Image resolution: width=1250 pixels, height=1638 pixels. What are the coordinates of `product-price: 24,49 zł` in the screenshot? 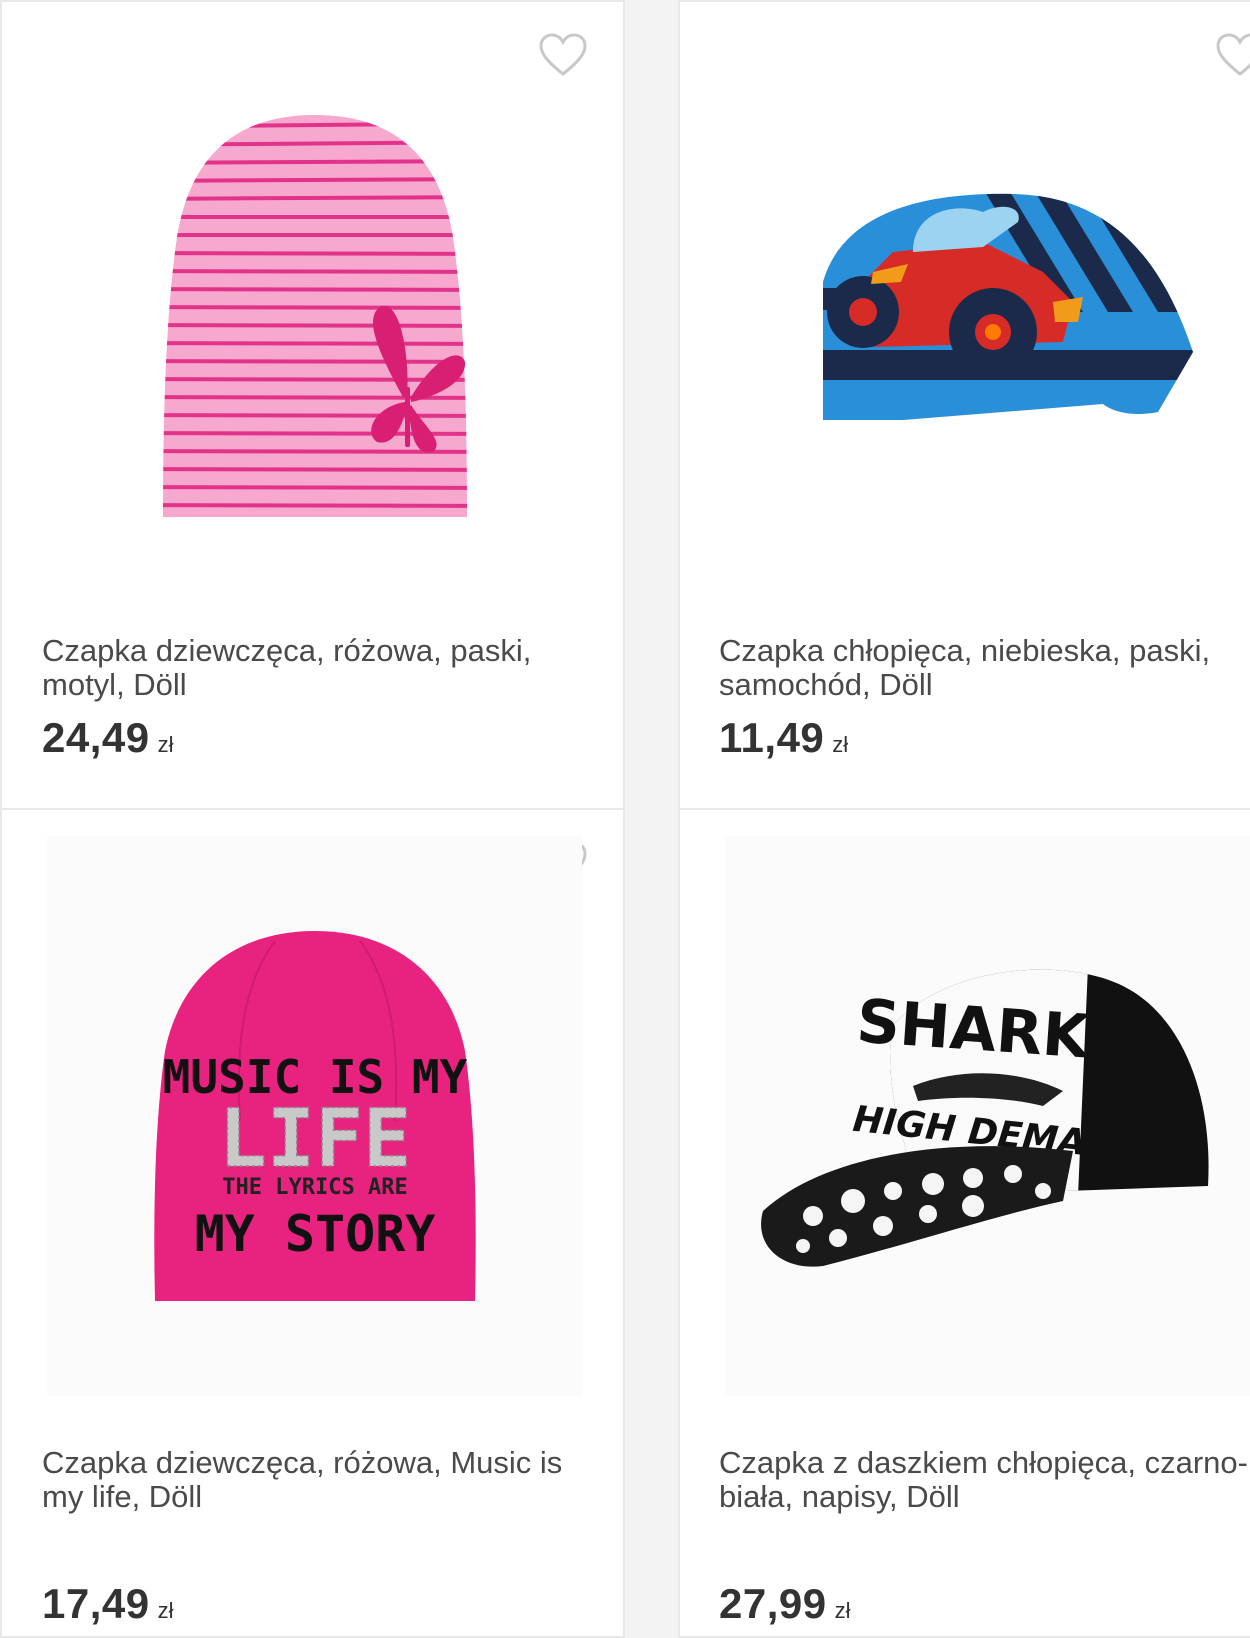 It's located at (108, 738).